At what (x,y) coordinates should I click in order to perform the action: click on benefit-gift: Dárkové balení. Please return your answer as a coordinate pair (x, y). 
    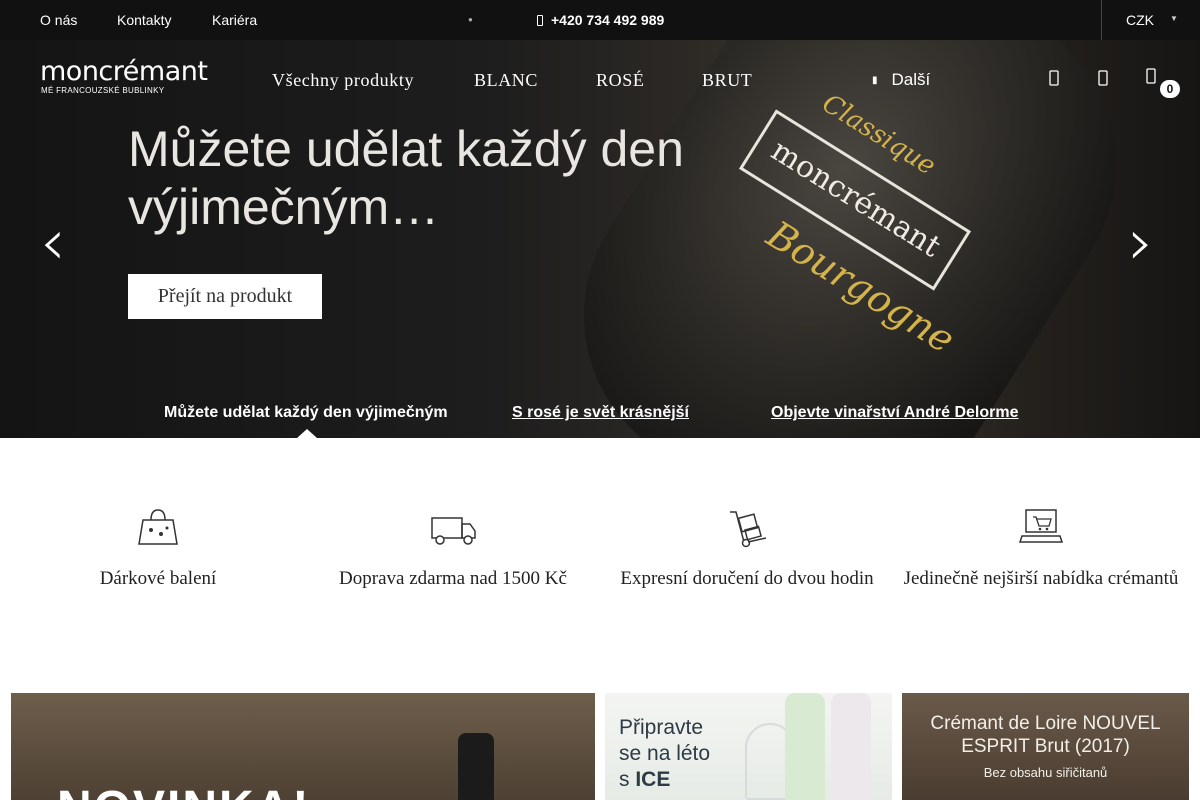
    Looking at the image, I should click on (158, 548).